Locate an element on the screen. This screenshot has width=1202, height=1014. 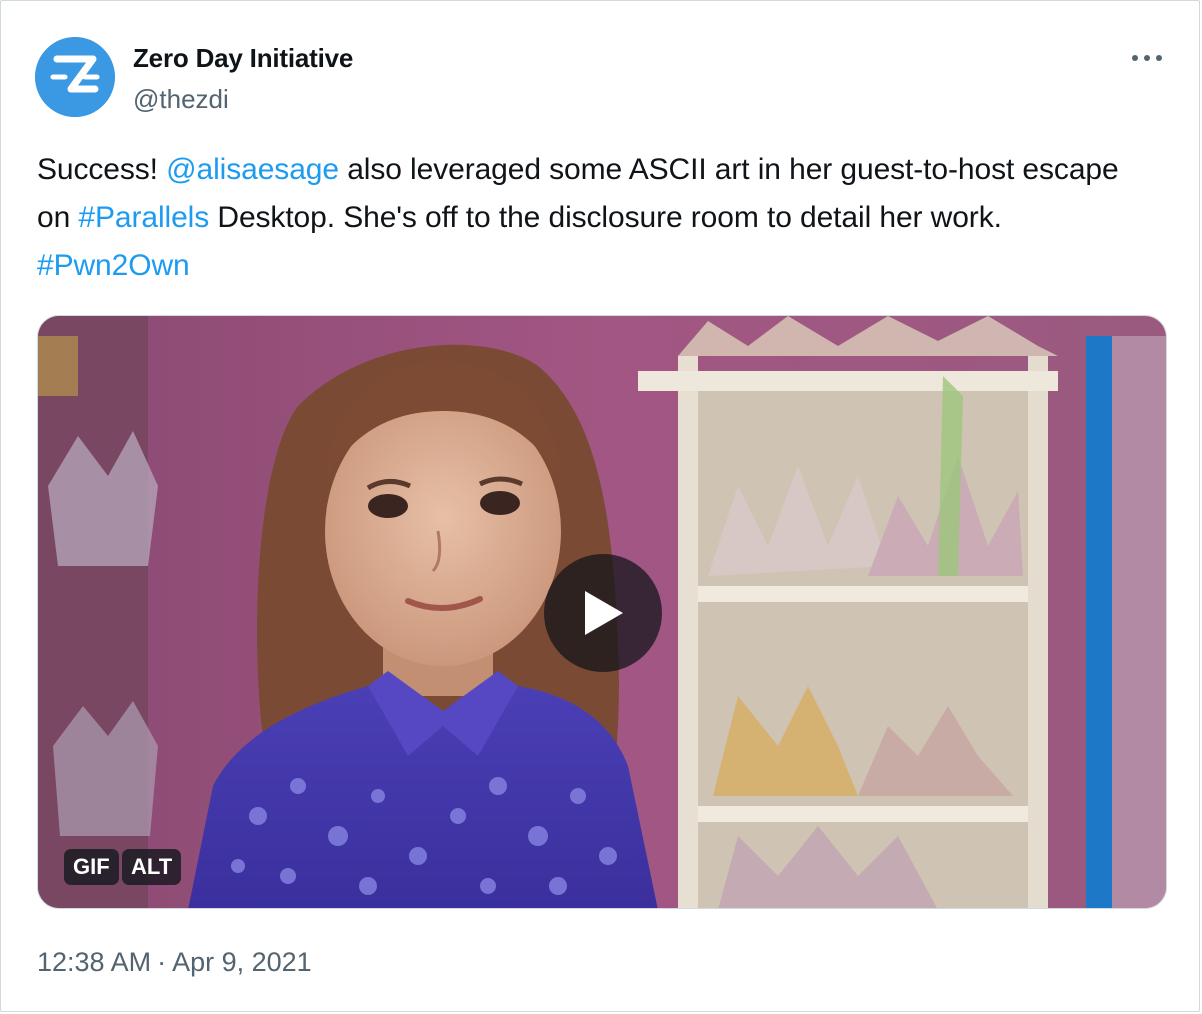
play-icon is located at coordinates (604, 613).